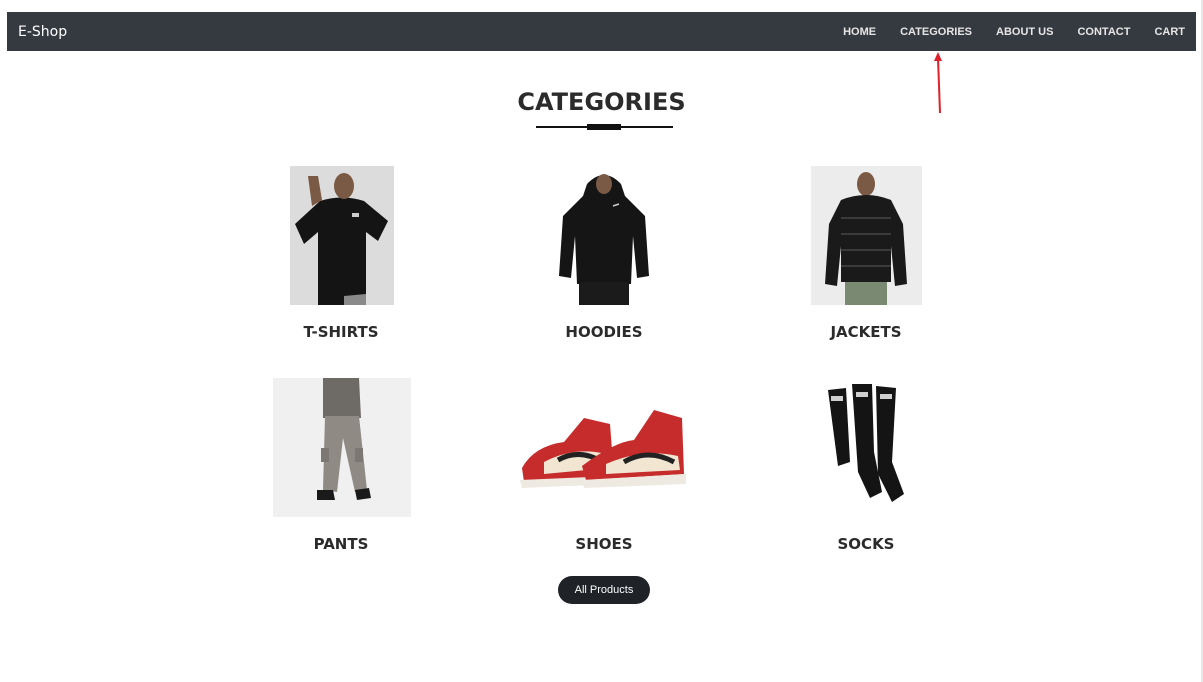 The height and width of the screenshot is (682, 1203). Describe the element at coordinates (866, 544) in the screenshot. I see `category-label: SOCKS` at that location.